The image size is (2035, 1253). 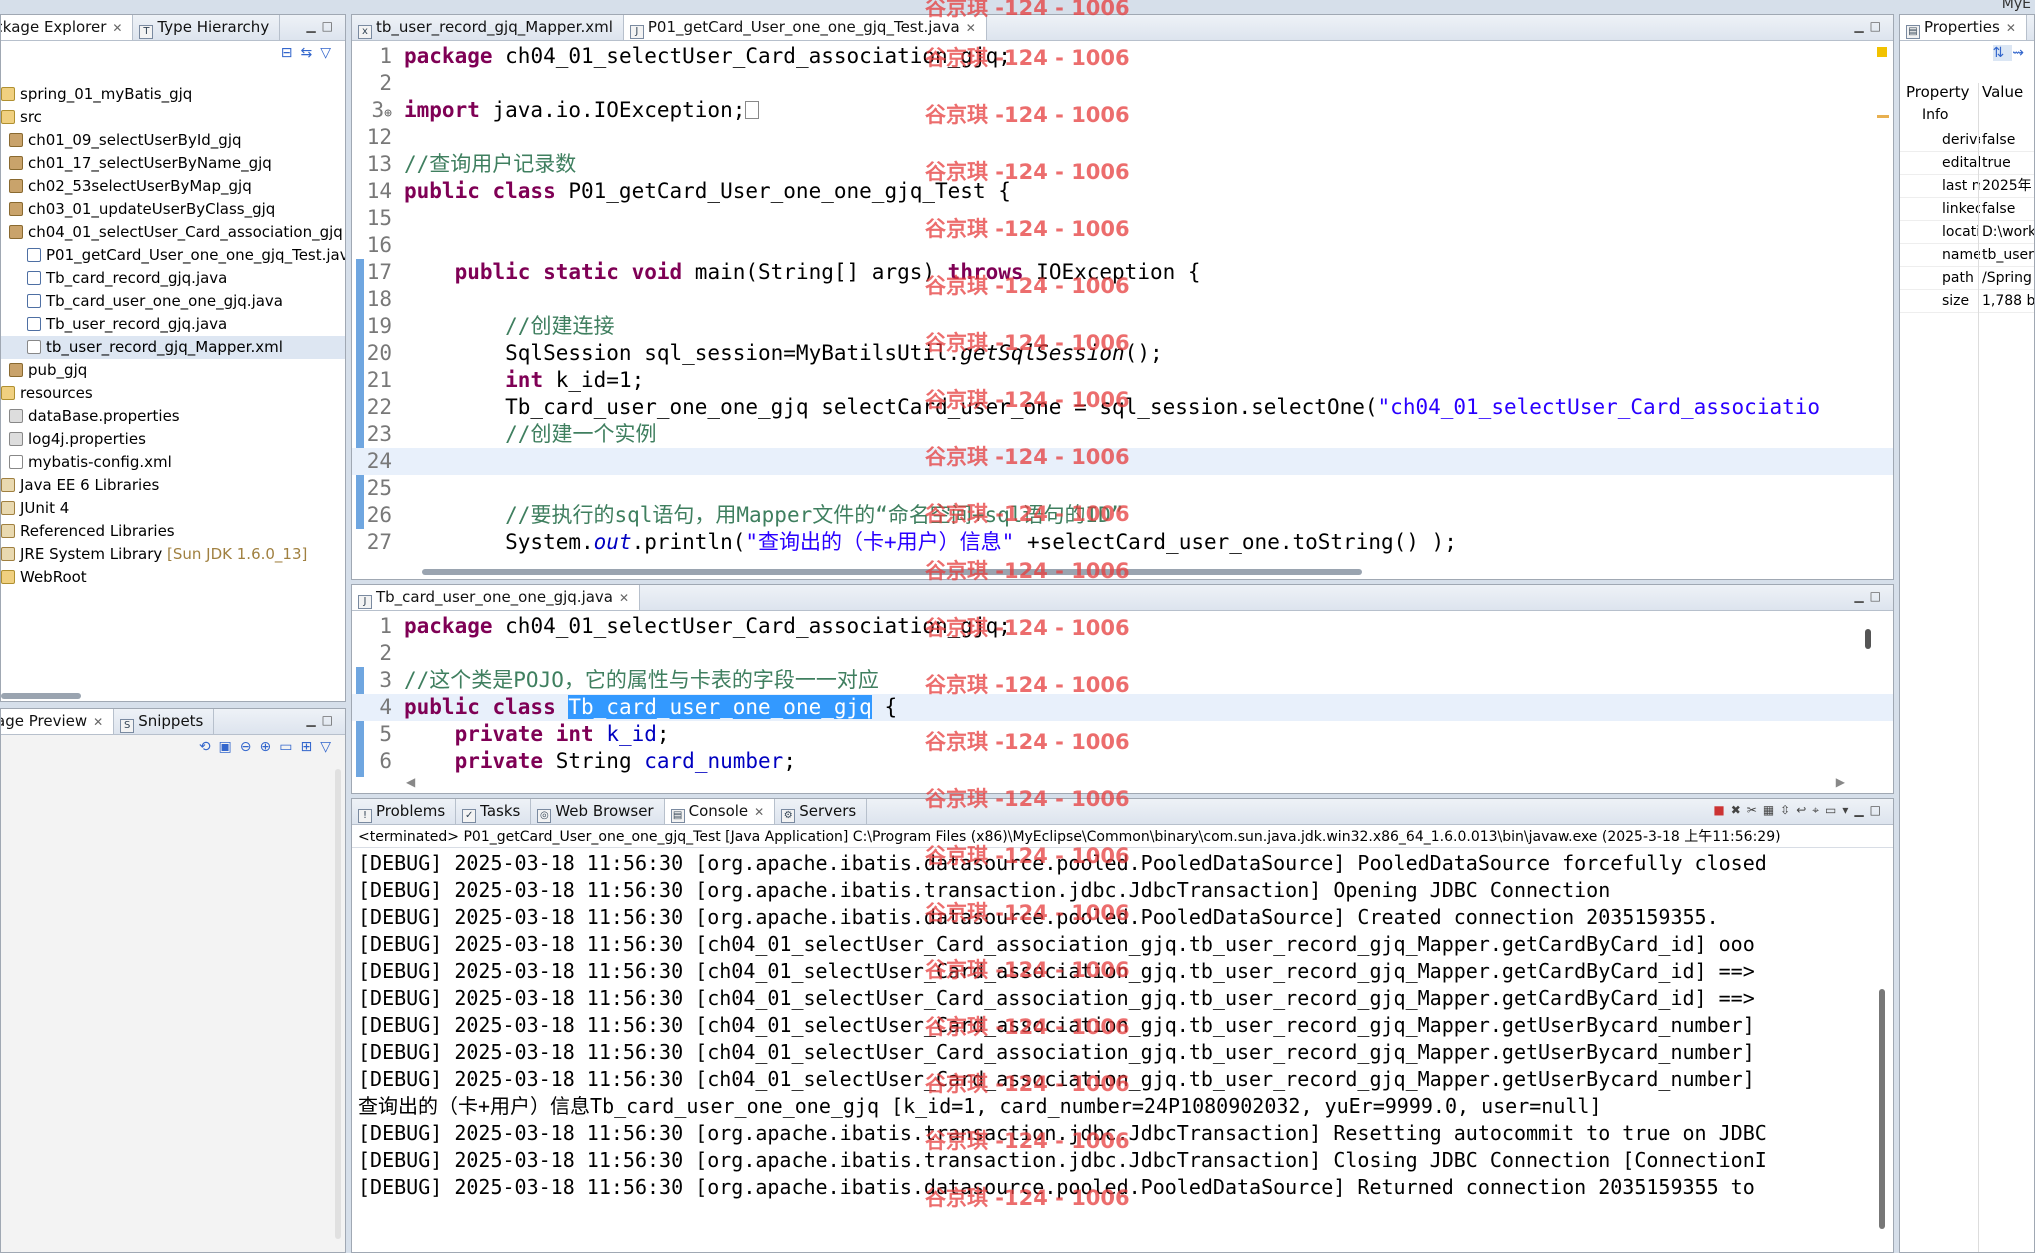 I want to click on tree-item: JRE System Library [Sun JDK 1.6.0_13], so click(x=173, y=554).